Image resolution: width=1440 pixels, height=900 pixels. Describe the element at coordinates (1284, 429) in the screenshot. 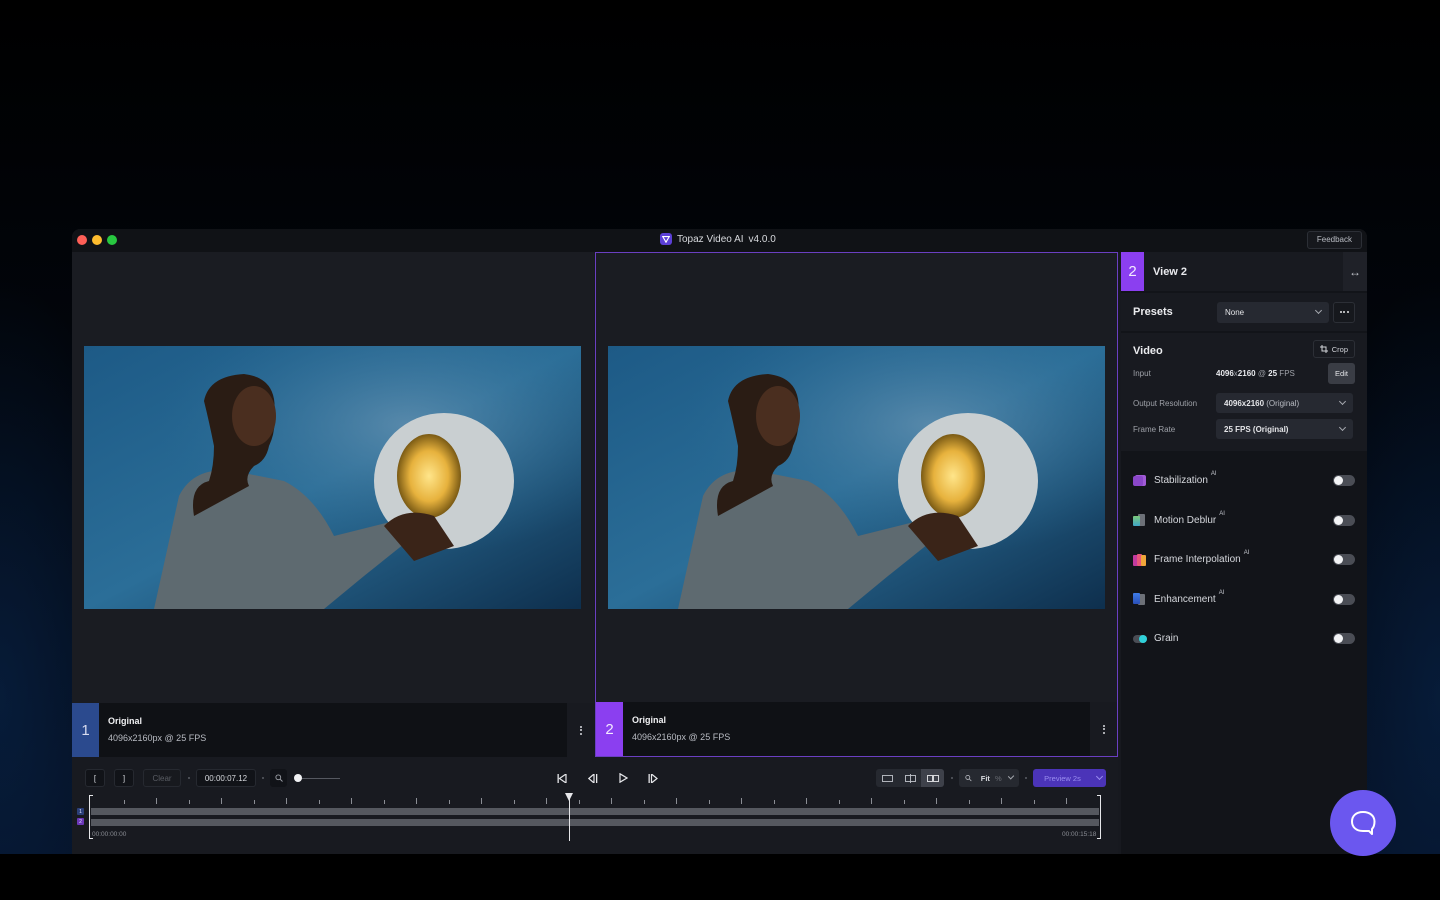

I see `frame-rate-dropdown: 25 FPS (Original)` at that location.